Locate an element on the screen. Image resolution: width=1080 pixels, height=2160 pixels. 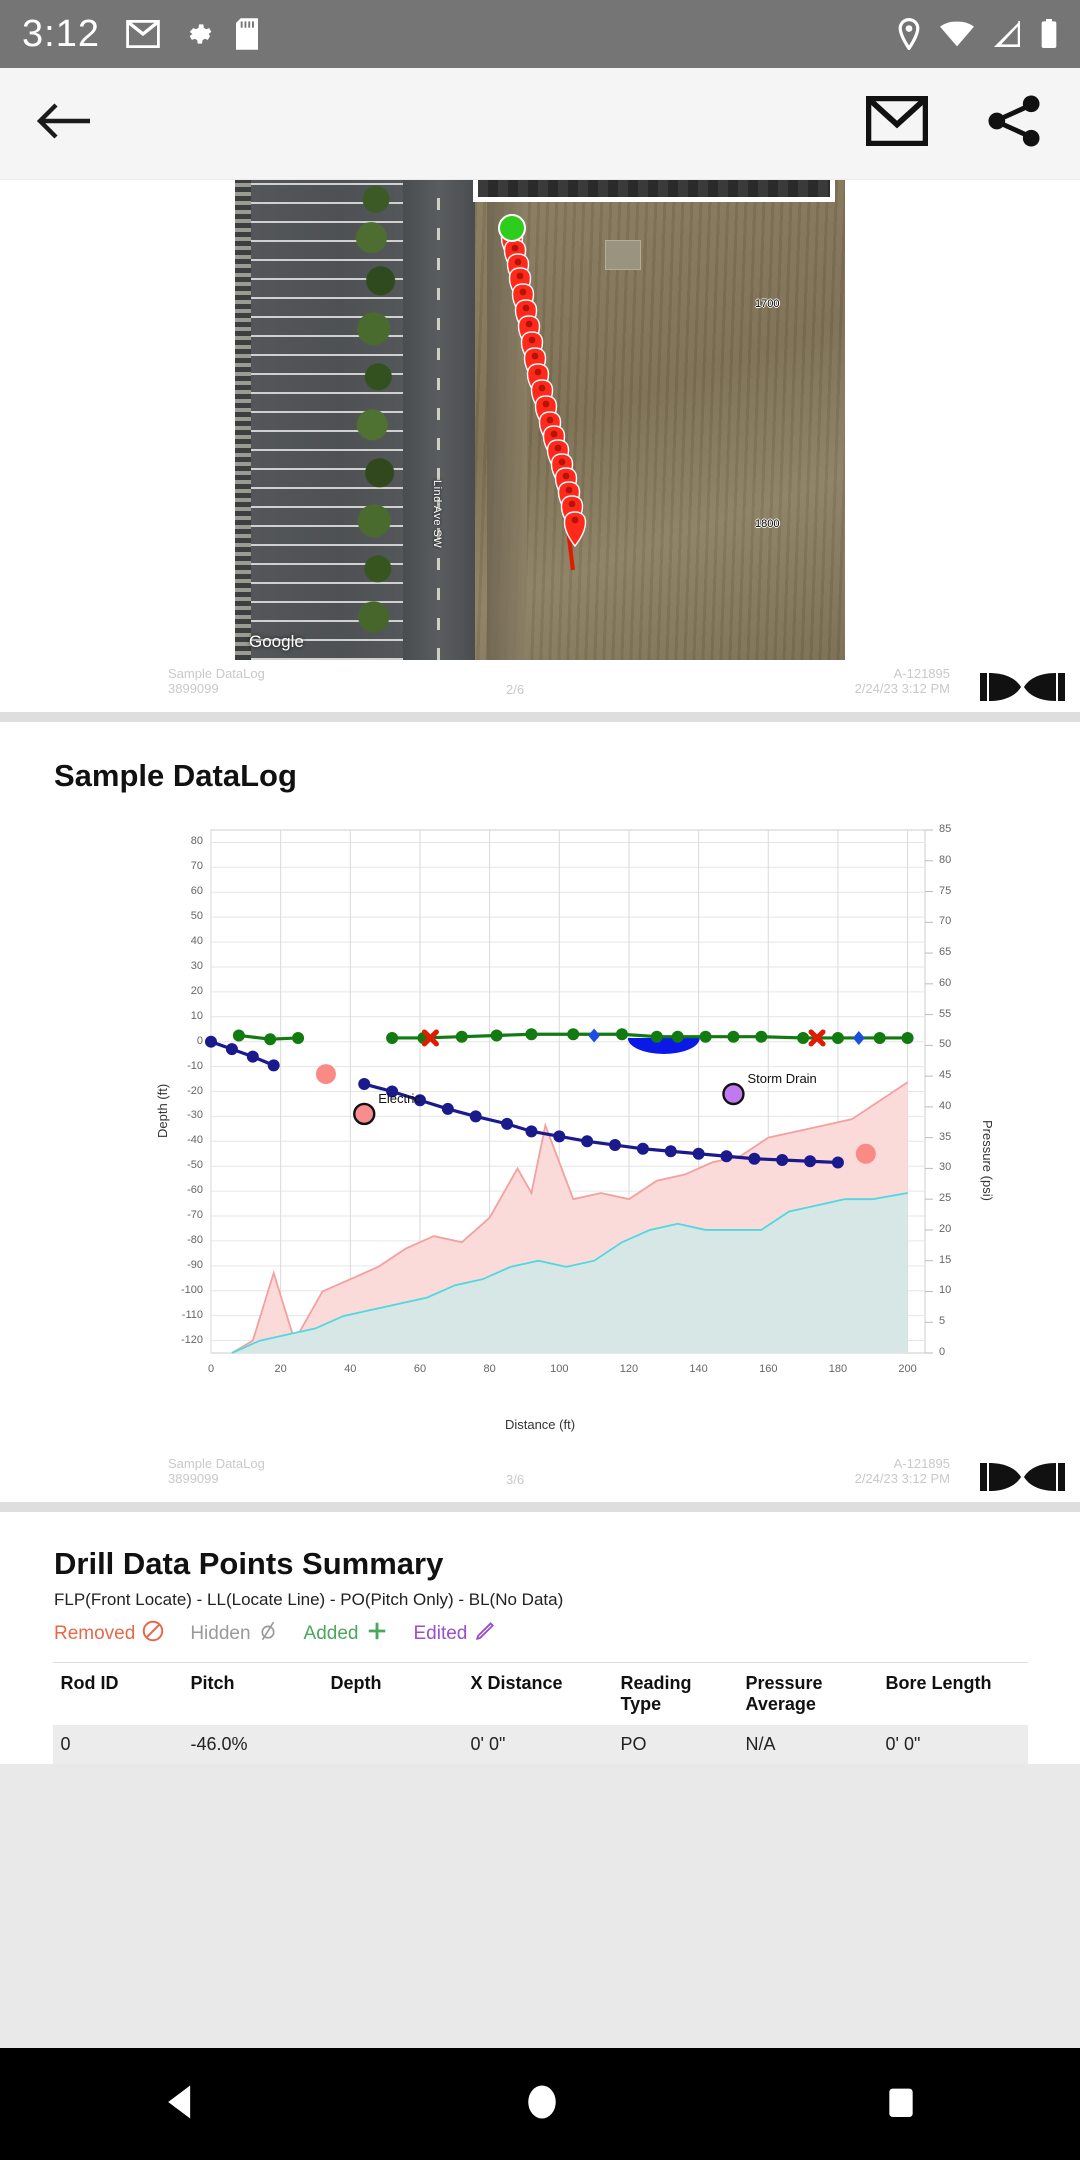
chart-x-tick: 200 is located at coordinates (907, 1369).